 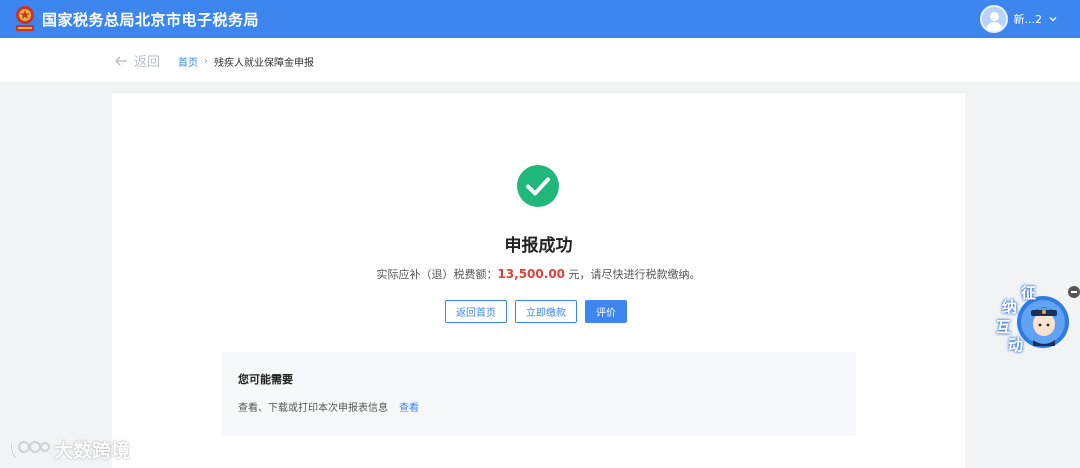 I want to click on user-name: 新...2, so click(x=1028, y=19).